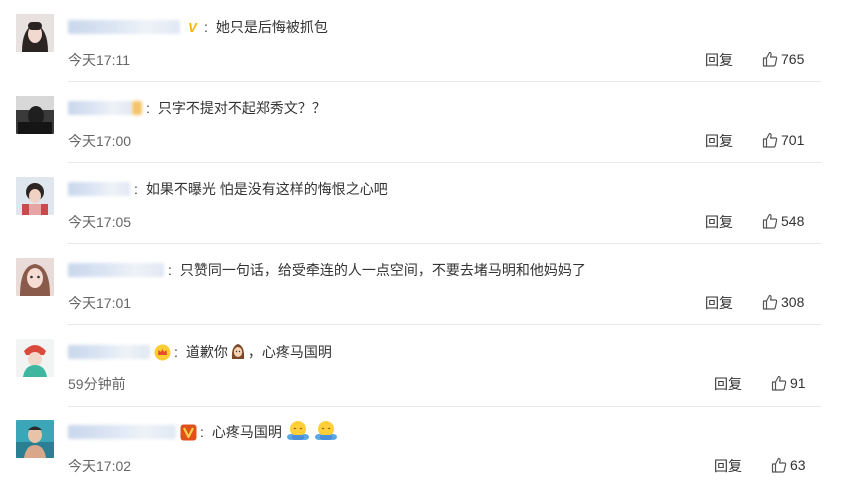 Image resolution: width=844 pixels, height=485 pixels. I want to click on like-button: 548, so click(783, 221).